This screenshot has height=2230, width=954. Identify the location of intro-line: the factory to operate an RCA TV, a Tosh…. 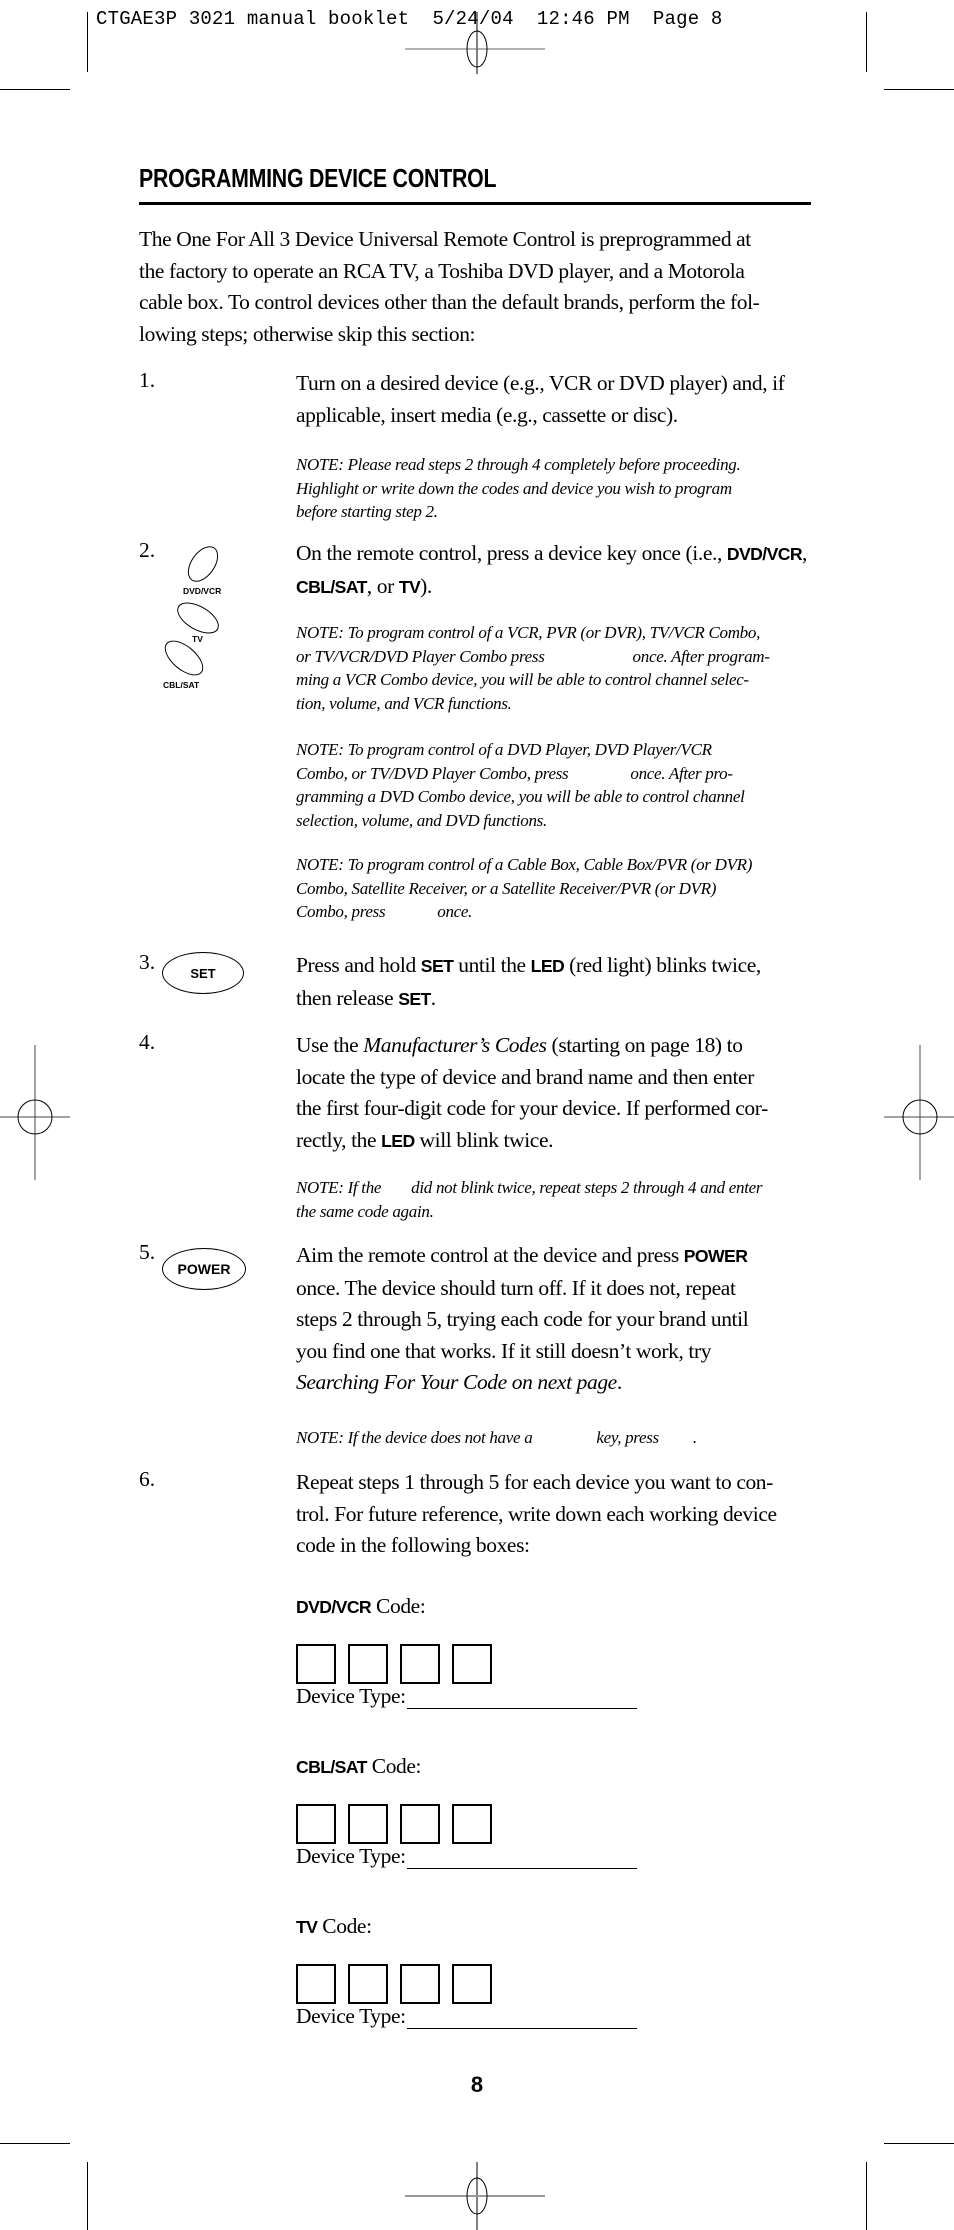
(442, 270).